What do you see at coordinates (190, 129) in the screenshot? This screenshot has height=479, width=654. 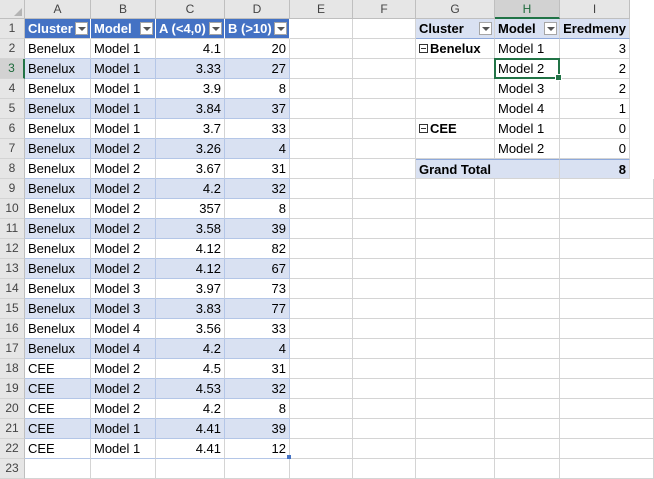 I see `table-cell: 3.7` at bounding box center [190, 129].